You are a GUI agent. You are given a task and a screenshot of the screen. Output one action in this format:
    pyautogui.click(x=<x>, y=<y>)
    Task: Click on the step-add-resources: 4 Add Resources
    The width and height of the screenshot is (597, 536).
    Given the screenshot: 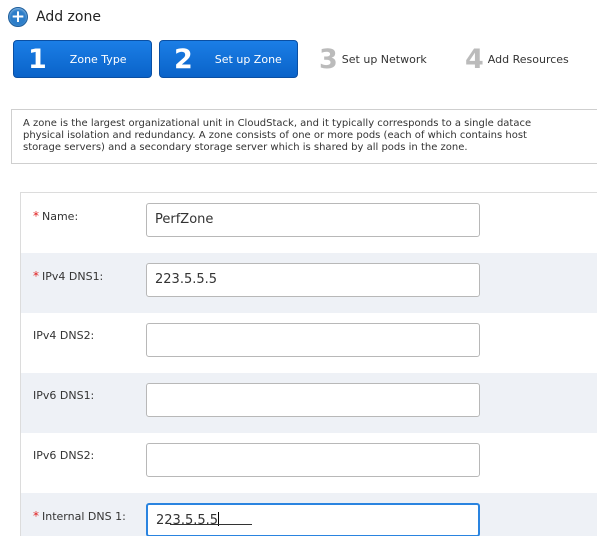 What is the action you would take?
    pyautogui.click(x=531, y=59)
    